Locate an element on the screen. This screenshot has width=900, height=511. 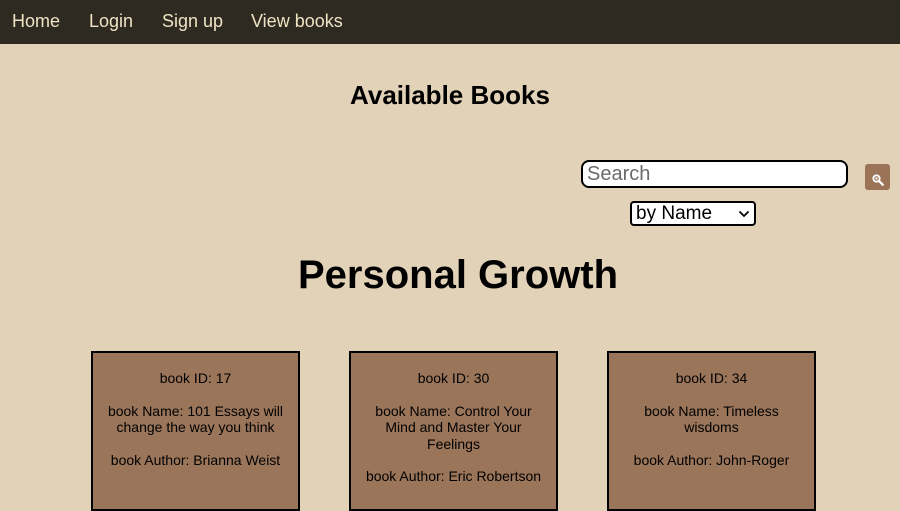
page-title: Available Books is located at coordinates (450, 95).